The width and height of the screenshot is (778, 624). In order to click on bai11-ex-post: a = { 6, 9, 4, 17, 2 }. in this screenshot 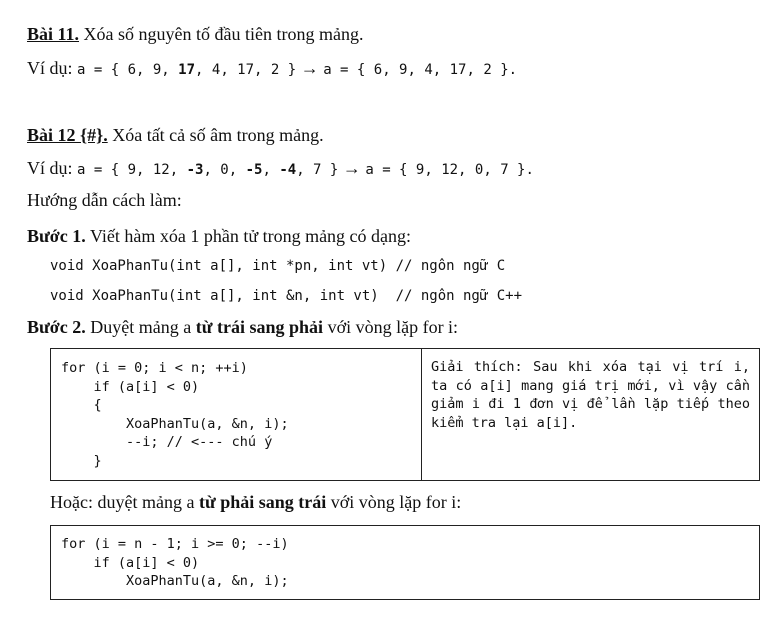, I will do `click(420, 70)`.